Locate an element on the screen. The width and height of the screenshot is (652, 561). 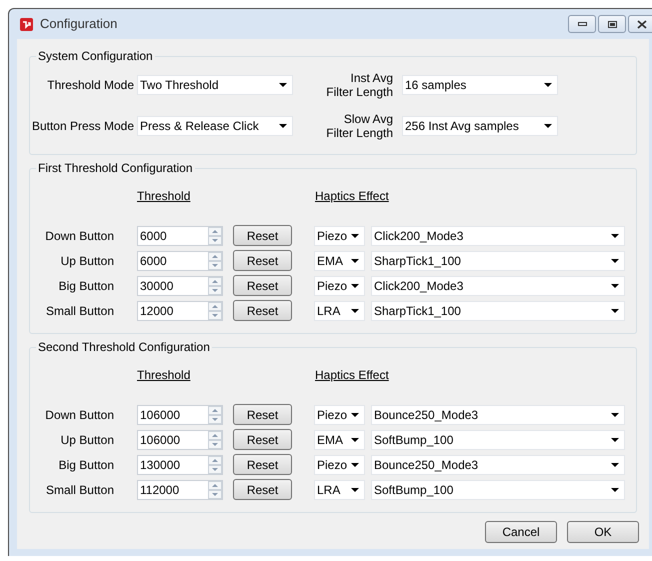
setting-dropdown: 16 samples is located at coordinates (480, 85).